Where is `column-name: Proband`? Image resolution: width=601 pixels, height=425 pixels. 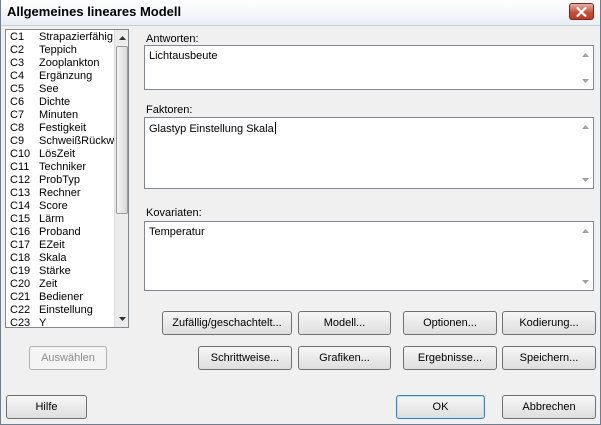
column-name: Proband is located at coordinates (60, 232).